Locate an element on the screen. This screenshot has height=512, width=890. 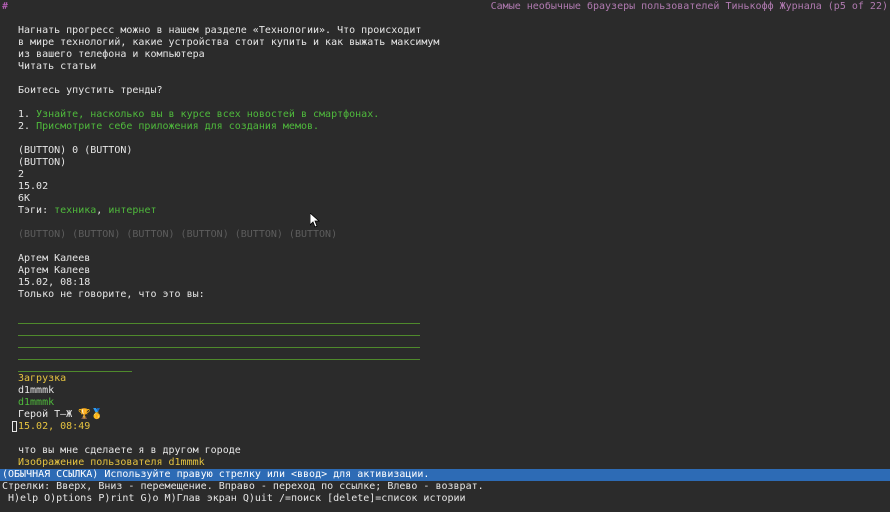
page-marker: # is located at coordinates (5, 6).